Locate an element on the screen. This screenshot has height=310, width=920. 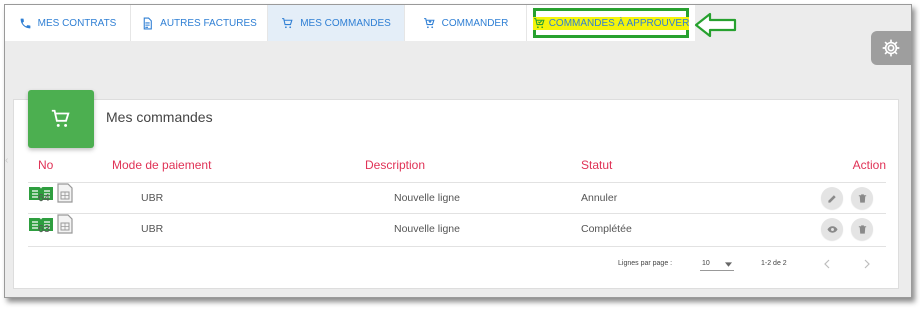
view-icon is located at coordinates (832, 229).